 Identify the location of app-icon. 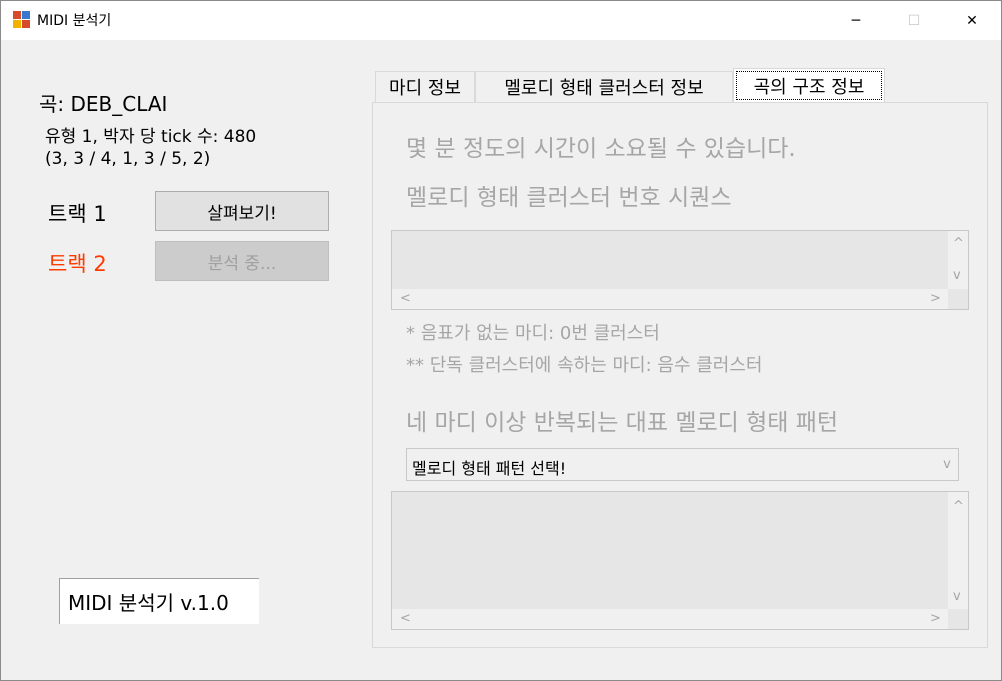
(21, 19).